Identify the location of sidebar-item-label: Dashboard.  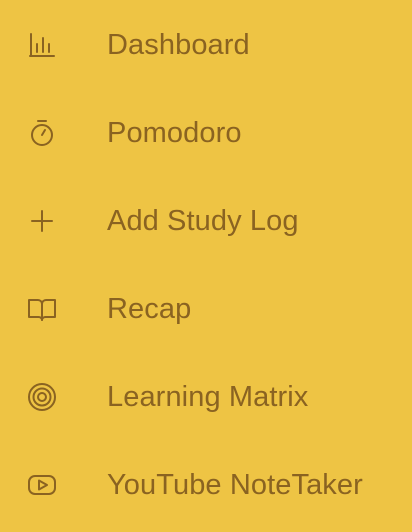
(178, 44).